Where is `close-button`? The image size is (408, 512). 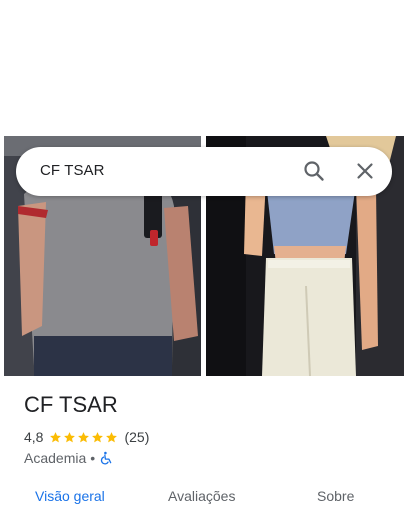 close-button is located at coordinates (365, 171).